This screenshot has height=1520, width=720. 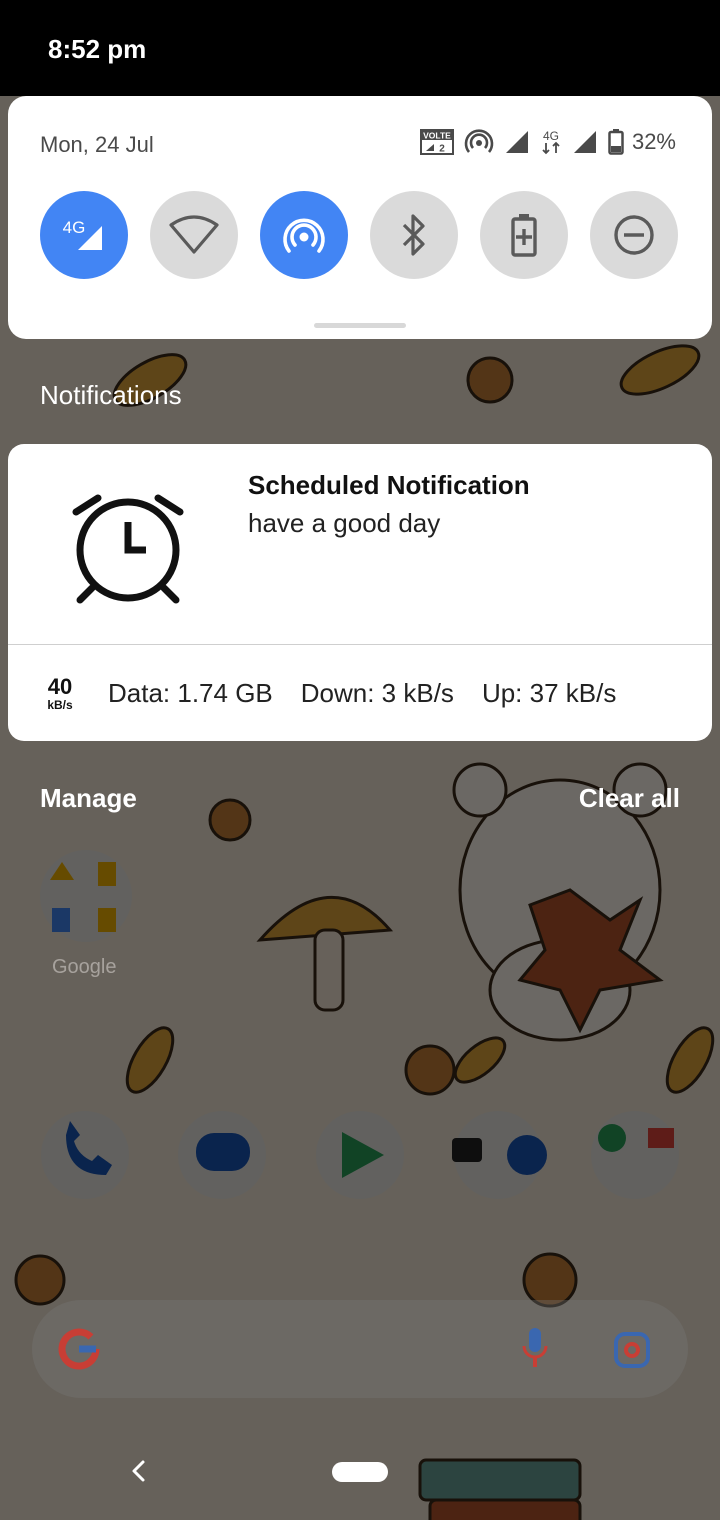 What do you see at coordinates (632, 1350) in the screenshot?
I see `lens-icon` at bounding box center [632, 1350].